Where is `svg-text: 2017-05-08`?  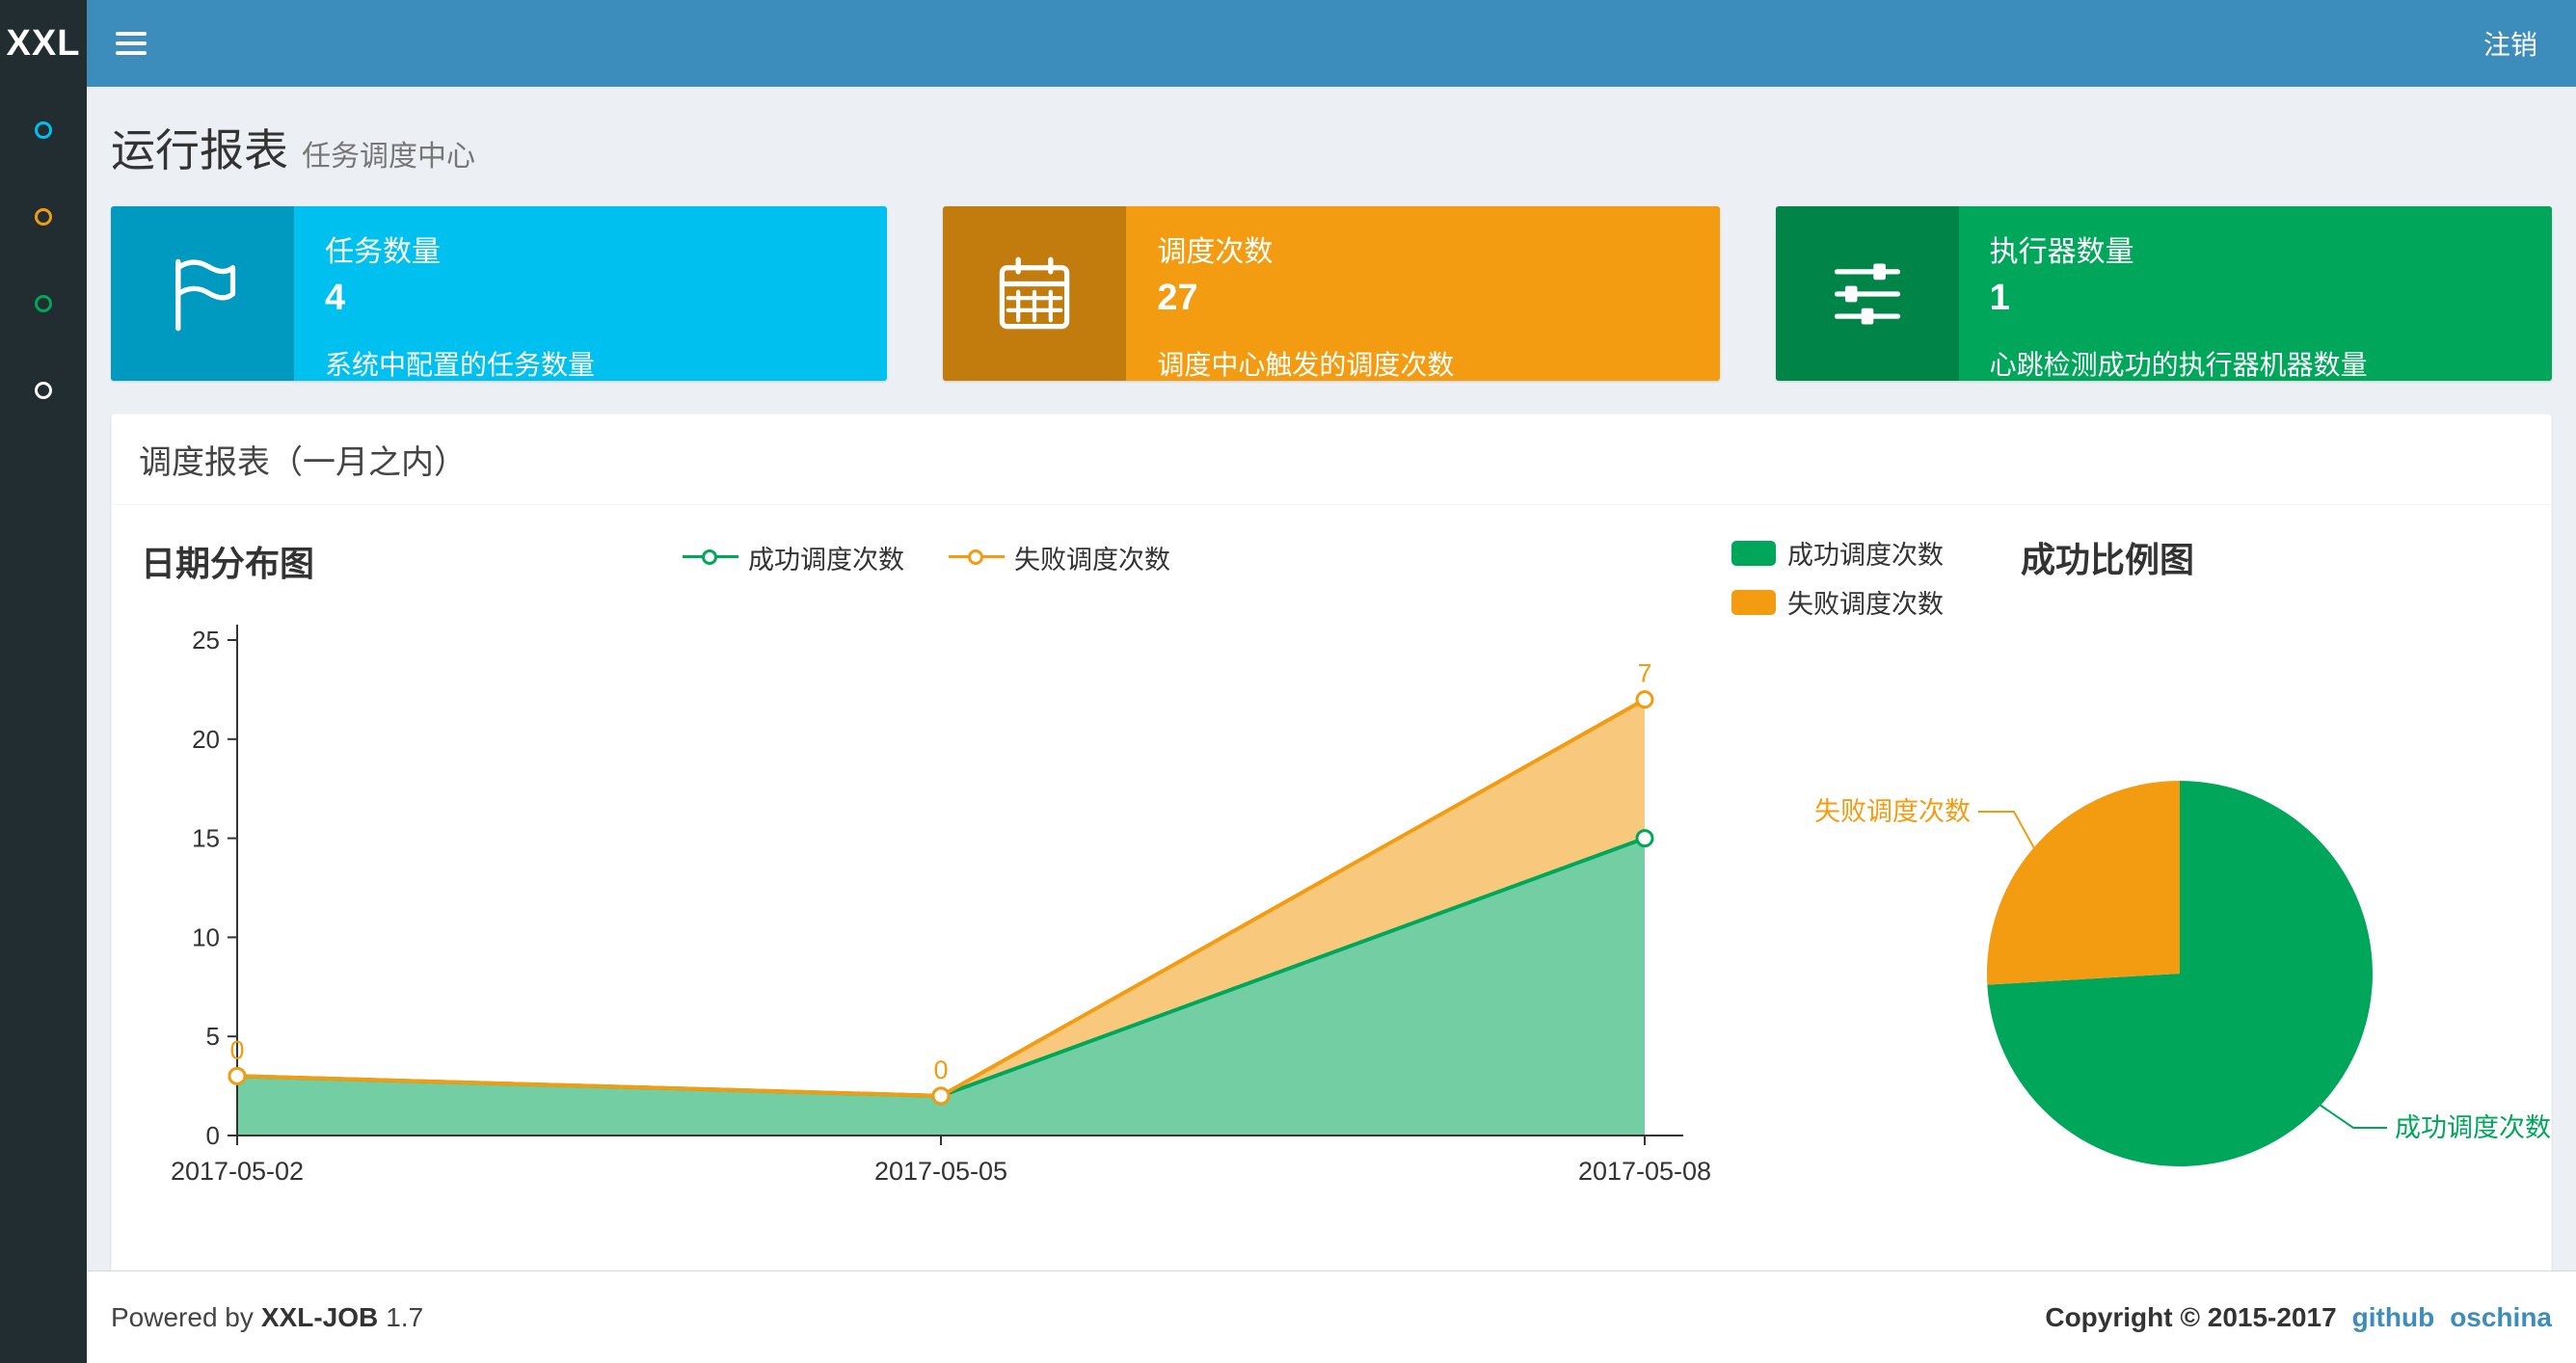 svg-text: 2017-05-08 is located at coordinates (1645, 1171).